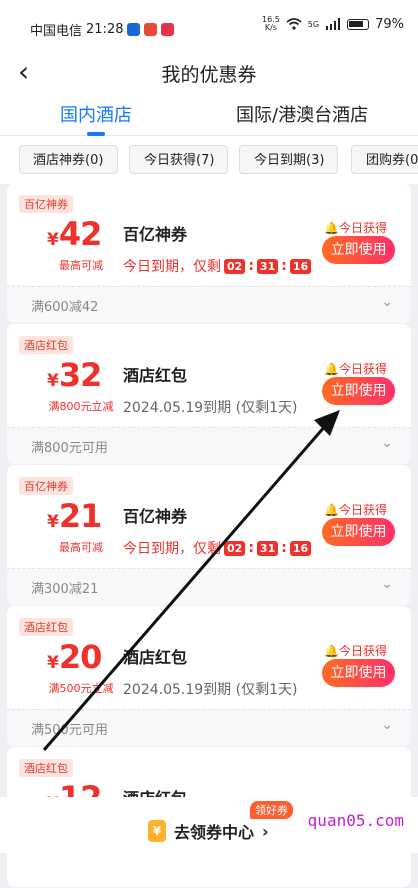 The width and height of the screenshot is (418, 888). I want to click on watermark: quan05.com, so click(355, 820).